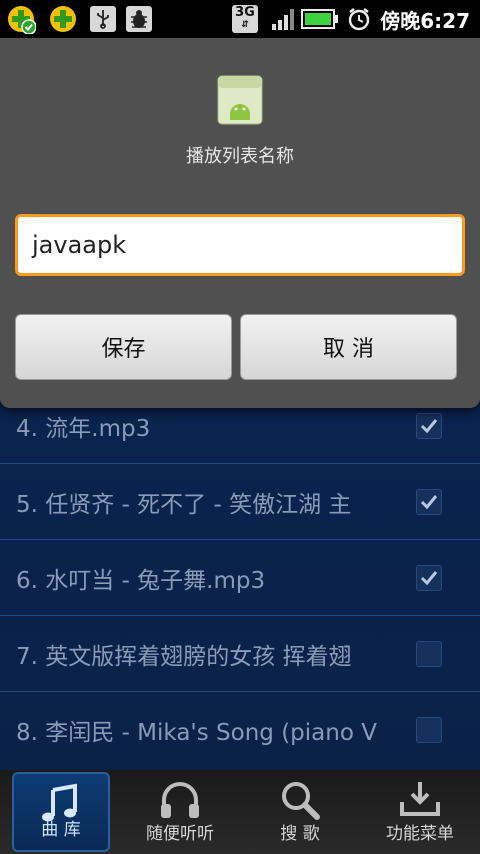 The height and width of the screenshot is (854, 480). I want to click on list-item: 6. 水叮当 - 兔子舞.mp3, so click(240, 578).